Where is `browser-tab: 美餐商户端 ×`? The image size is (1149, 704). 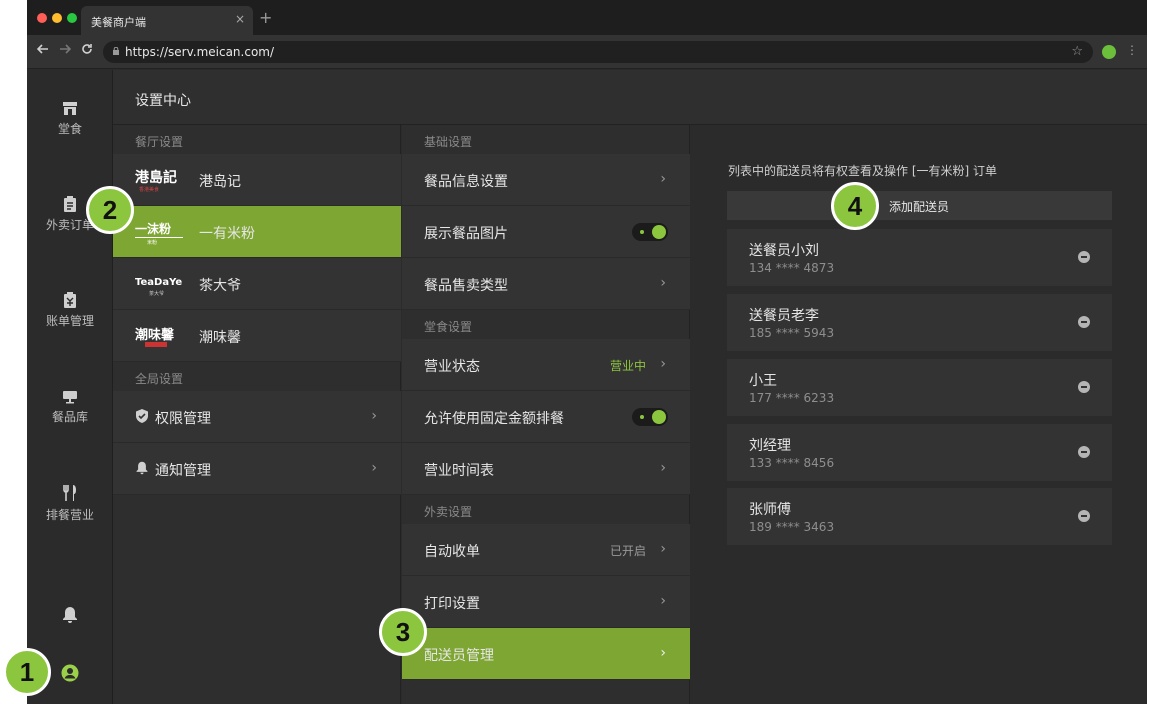 browser-tab: 美餐商户端 × is located at coordinates (167, 20).